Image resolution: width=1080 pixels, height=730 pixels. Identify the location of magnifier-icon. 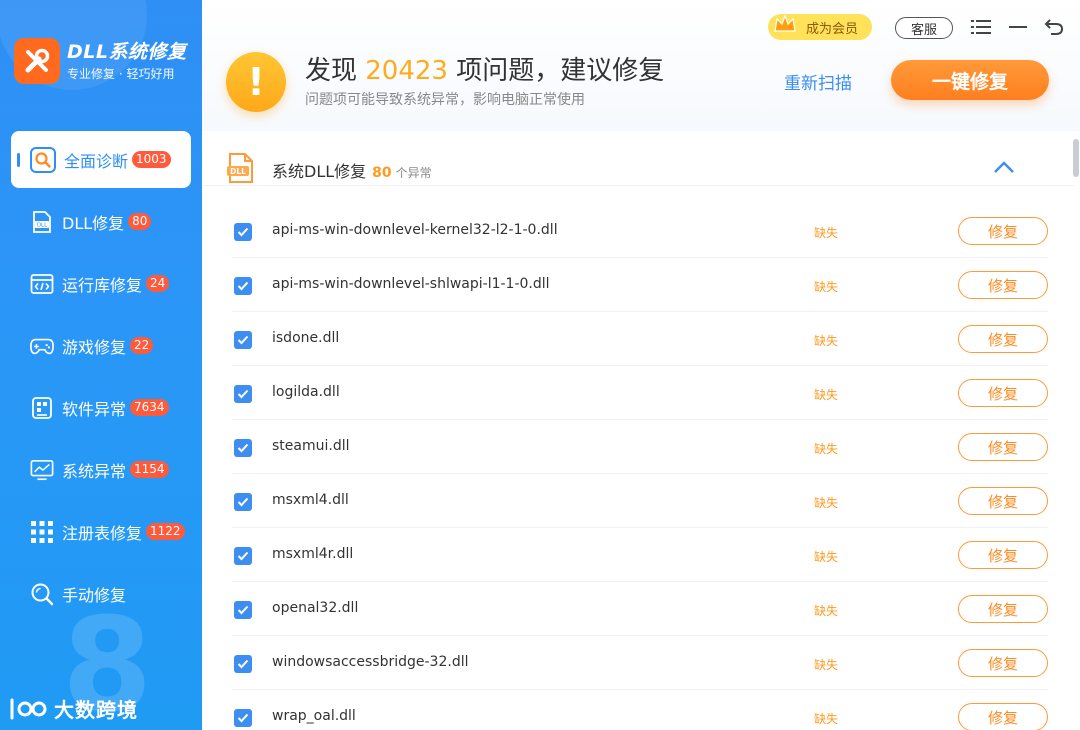
(42, 594).